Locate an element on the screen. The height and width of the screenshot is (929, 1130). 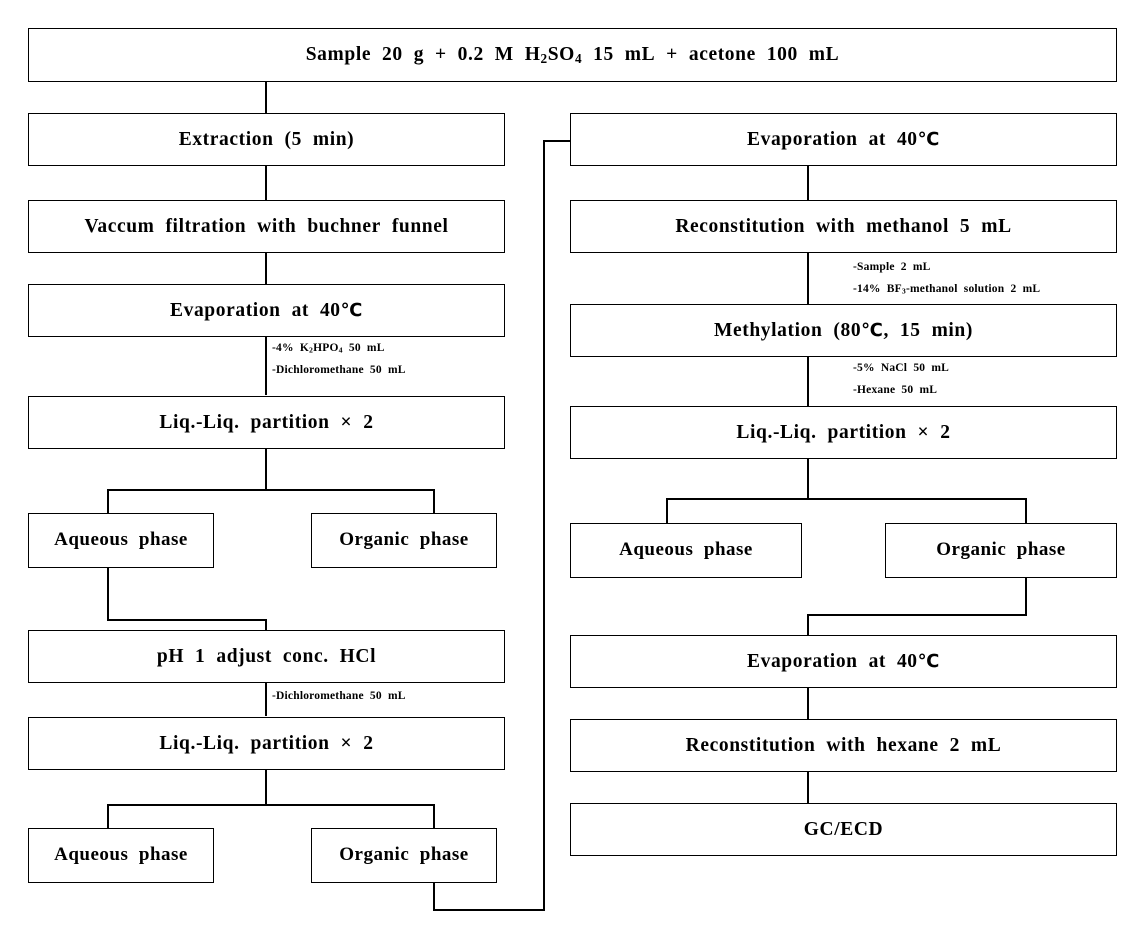
box-liq-liq-partition-3-label: Liq.-Liq. partition × 2 is located at coordinates (843, 432).